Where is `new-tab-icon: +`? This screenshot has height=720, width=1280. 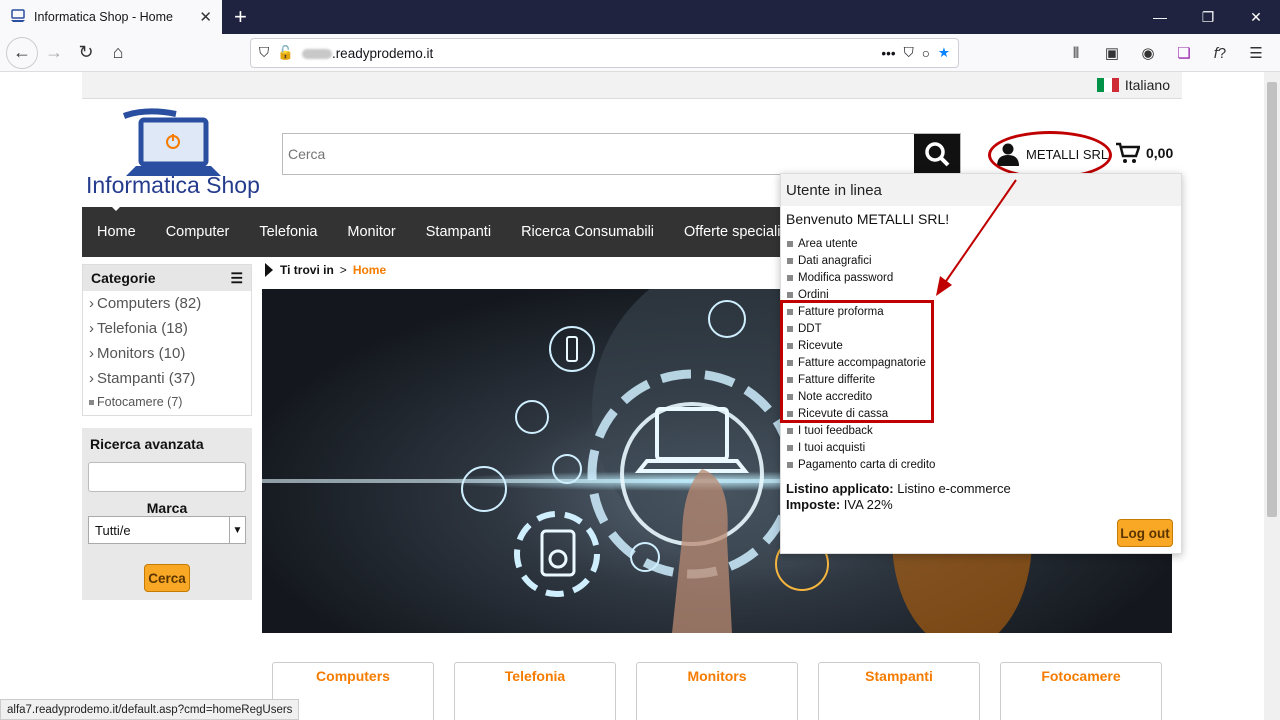 new-tab-icon: + is located at coordinates (240, 17).